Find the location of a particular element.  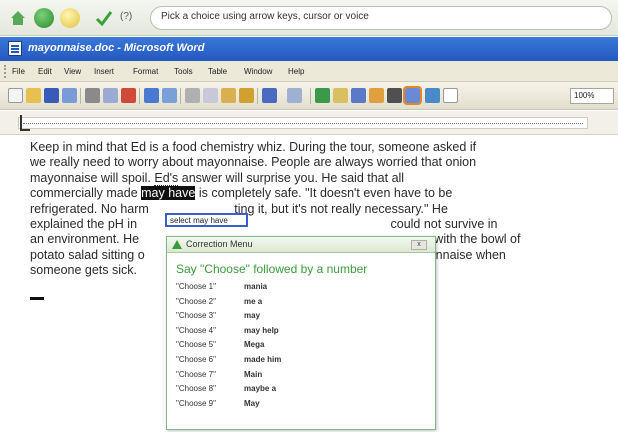

redo-icon is located at coordinates (294, 95).